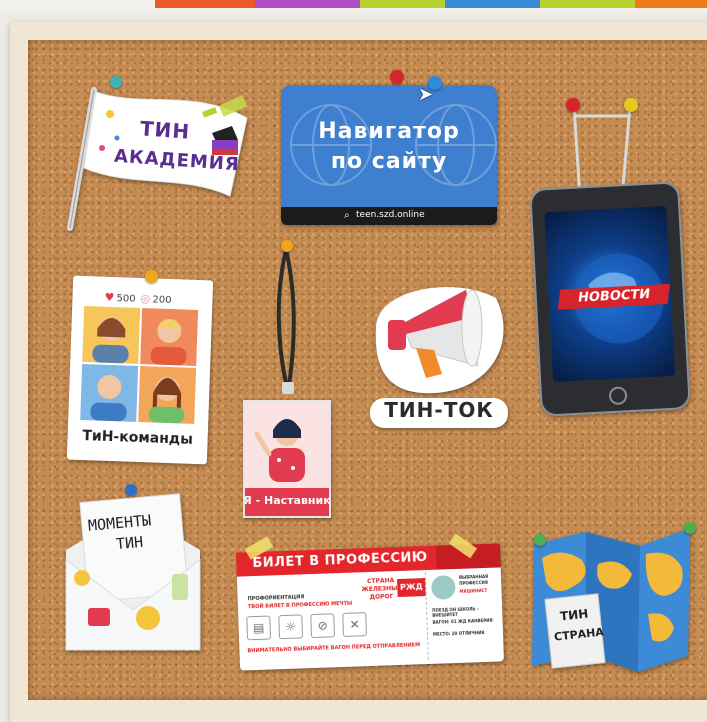  I want to click on navigator-line2: по сайту, so click(389, 161).